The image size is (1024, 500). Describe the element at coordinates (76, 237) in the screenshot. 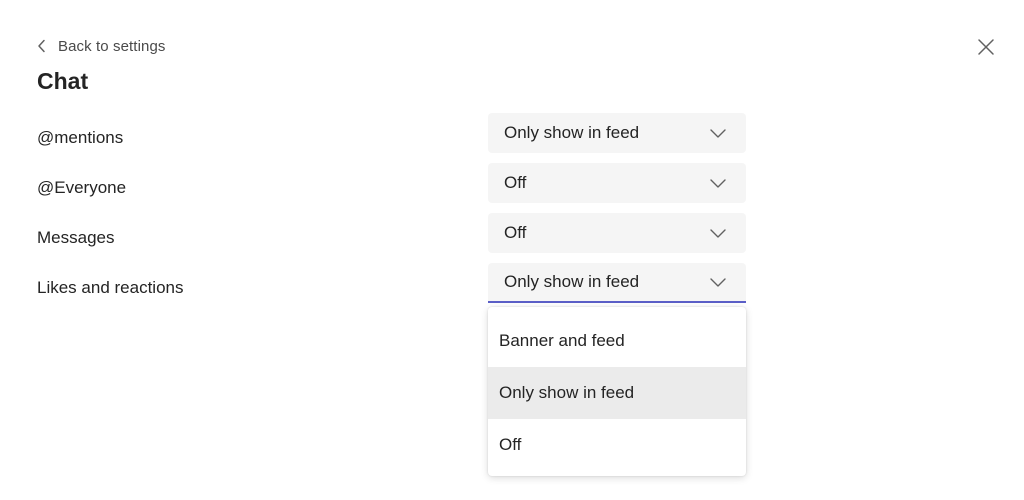

I see `row-label-messages: Messages` at that location.